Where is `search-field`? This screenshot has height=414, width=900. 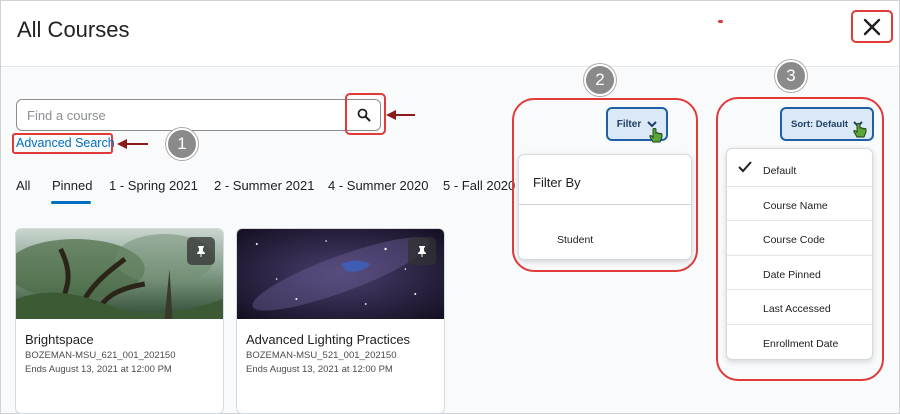
search-field is located at coordinates (198, 115).